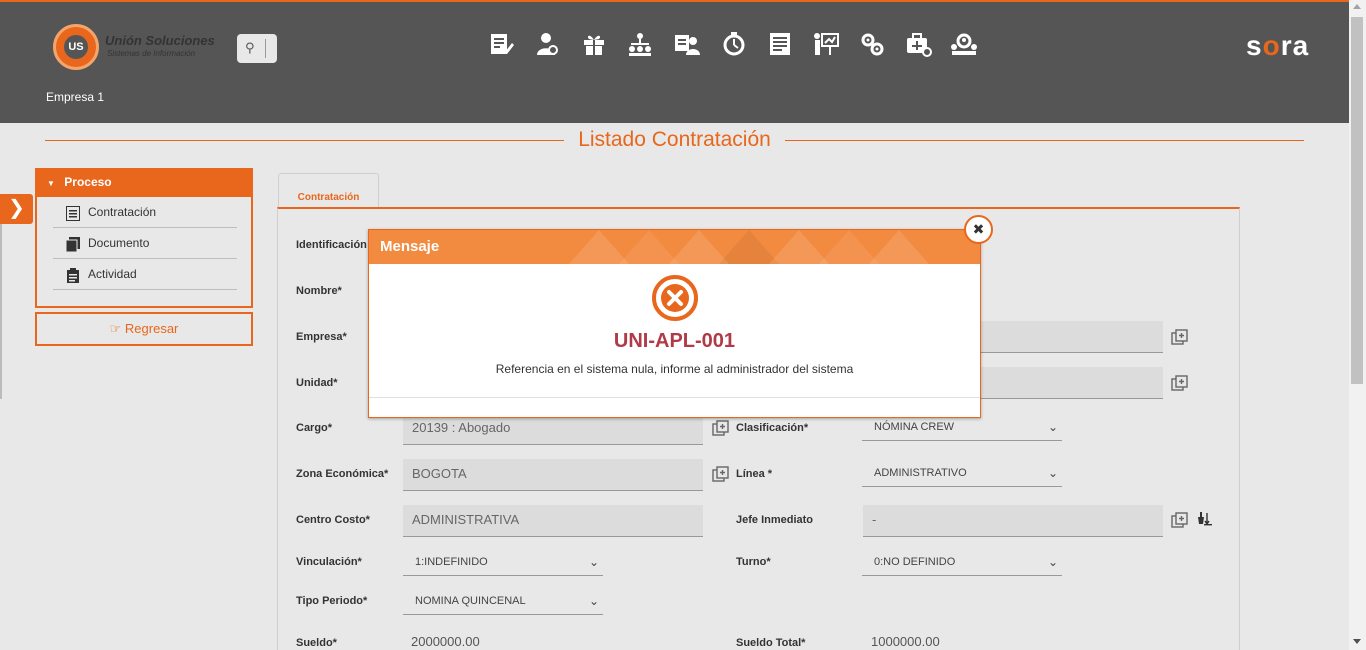 The width and height of the screenshot is (1366, 650). I want to click on back-button: ☞ Regresar, so click(144, 329).